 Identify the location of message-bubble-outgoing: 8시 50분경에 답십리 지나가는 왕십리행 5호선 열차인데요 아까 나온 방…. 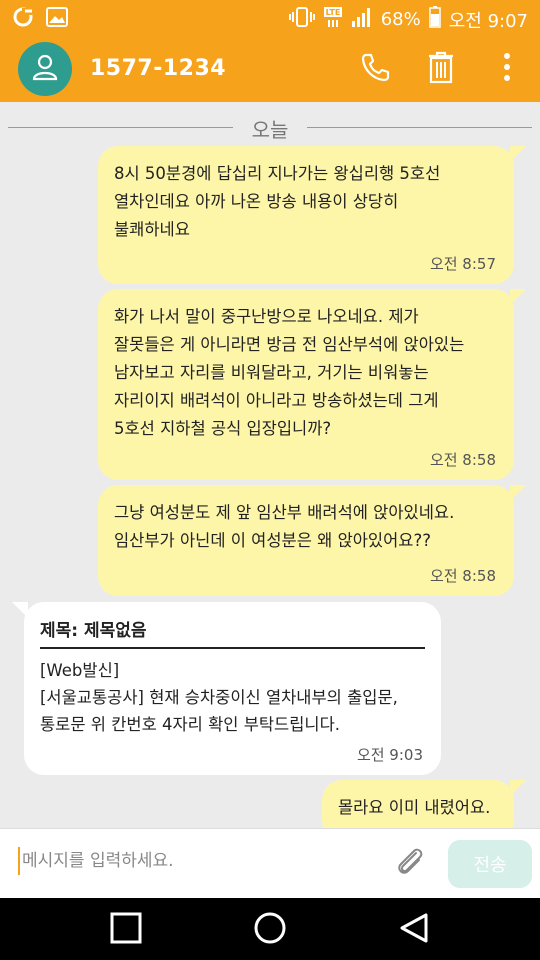
(312, 215).